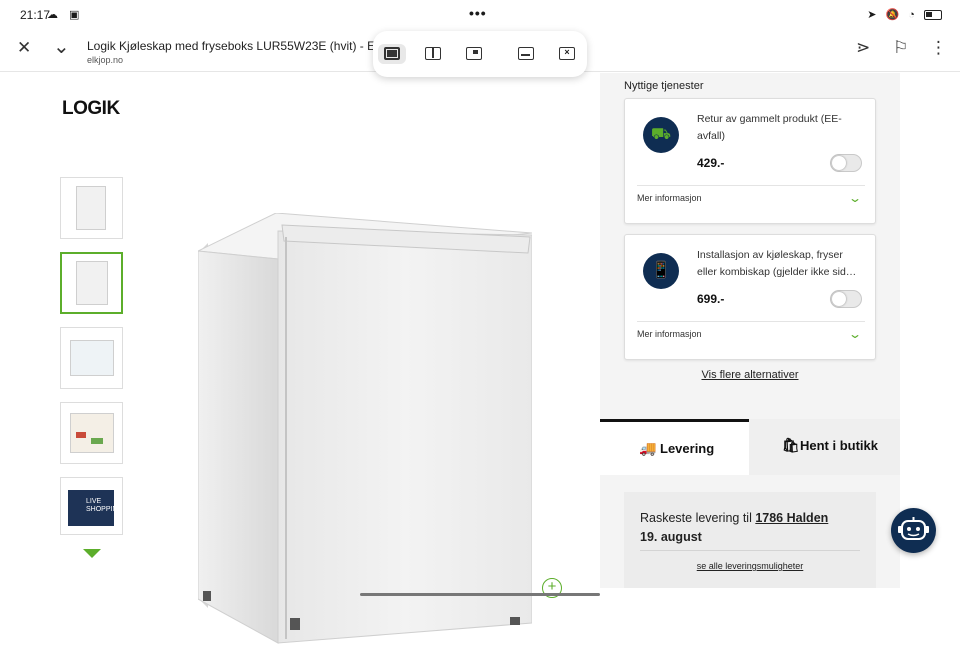 The image size is (960, 653). I want to click on tab-delivery: 🚚 Levering, so click(674, 447).